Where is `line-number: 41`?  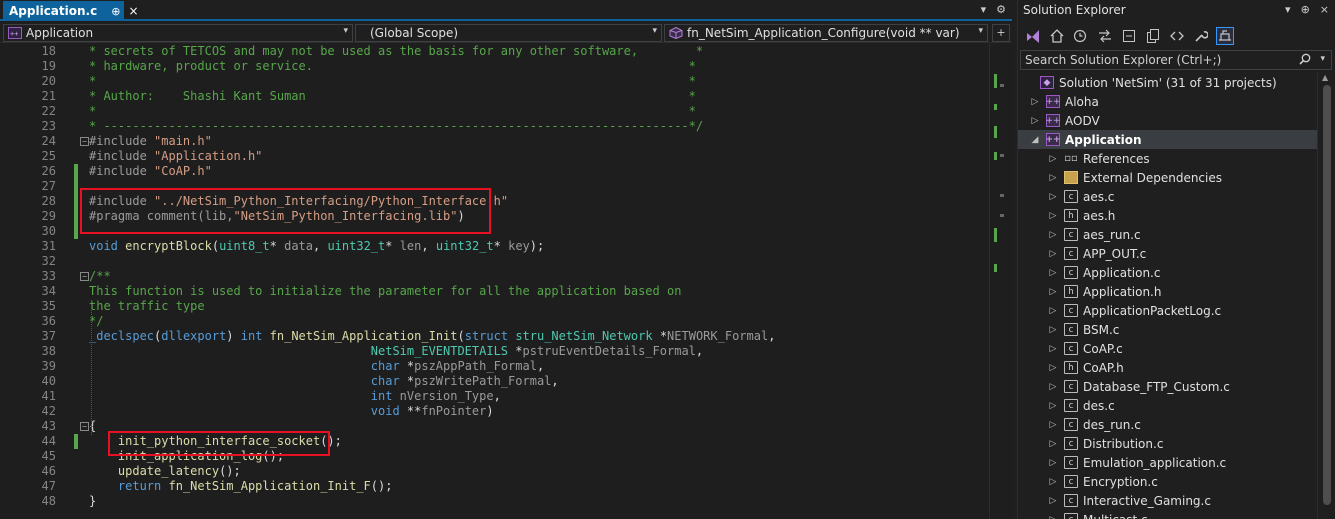 line-number: 41 is located at coordinates (48, 396).